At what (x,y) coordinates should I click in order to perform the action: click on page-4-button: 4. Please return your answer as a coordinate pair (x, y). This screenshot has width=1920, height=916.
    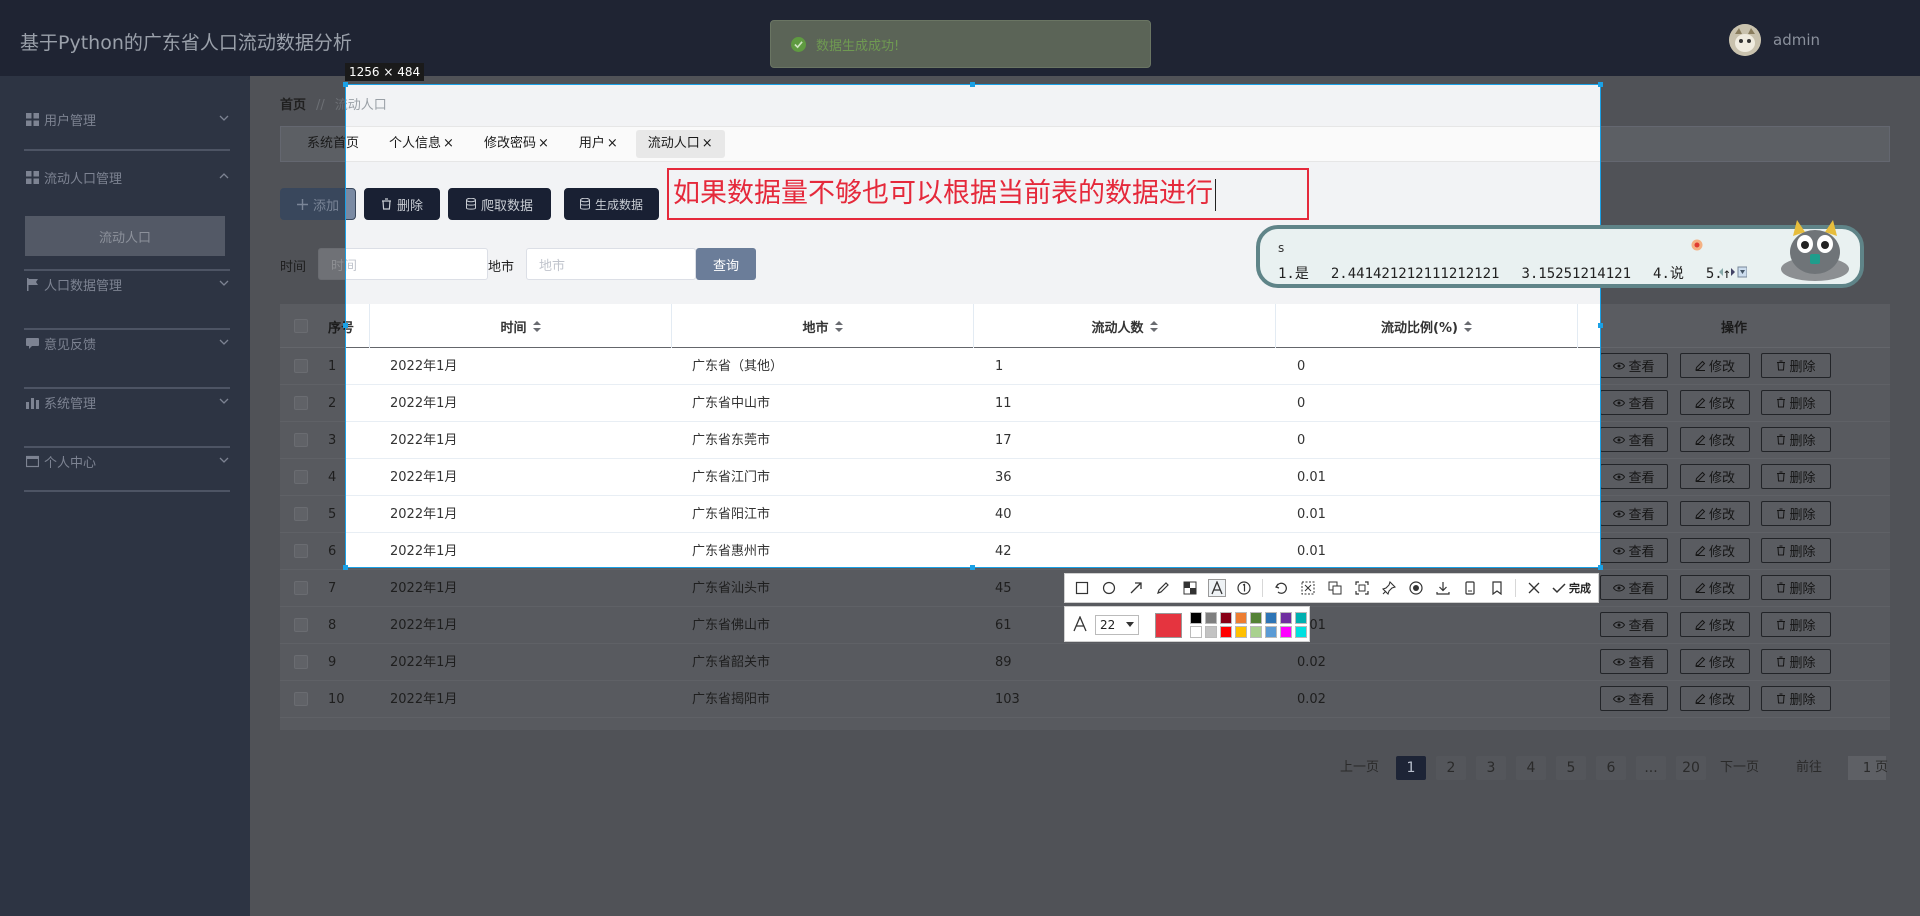
    Looking at the image, I should click on (1531, 768).